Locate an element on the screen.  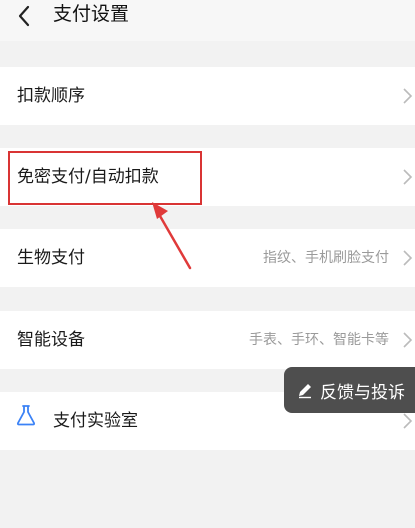
row-label: 支付实验室 is located at coordinates (95, 421).